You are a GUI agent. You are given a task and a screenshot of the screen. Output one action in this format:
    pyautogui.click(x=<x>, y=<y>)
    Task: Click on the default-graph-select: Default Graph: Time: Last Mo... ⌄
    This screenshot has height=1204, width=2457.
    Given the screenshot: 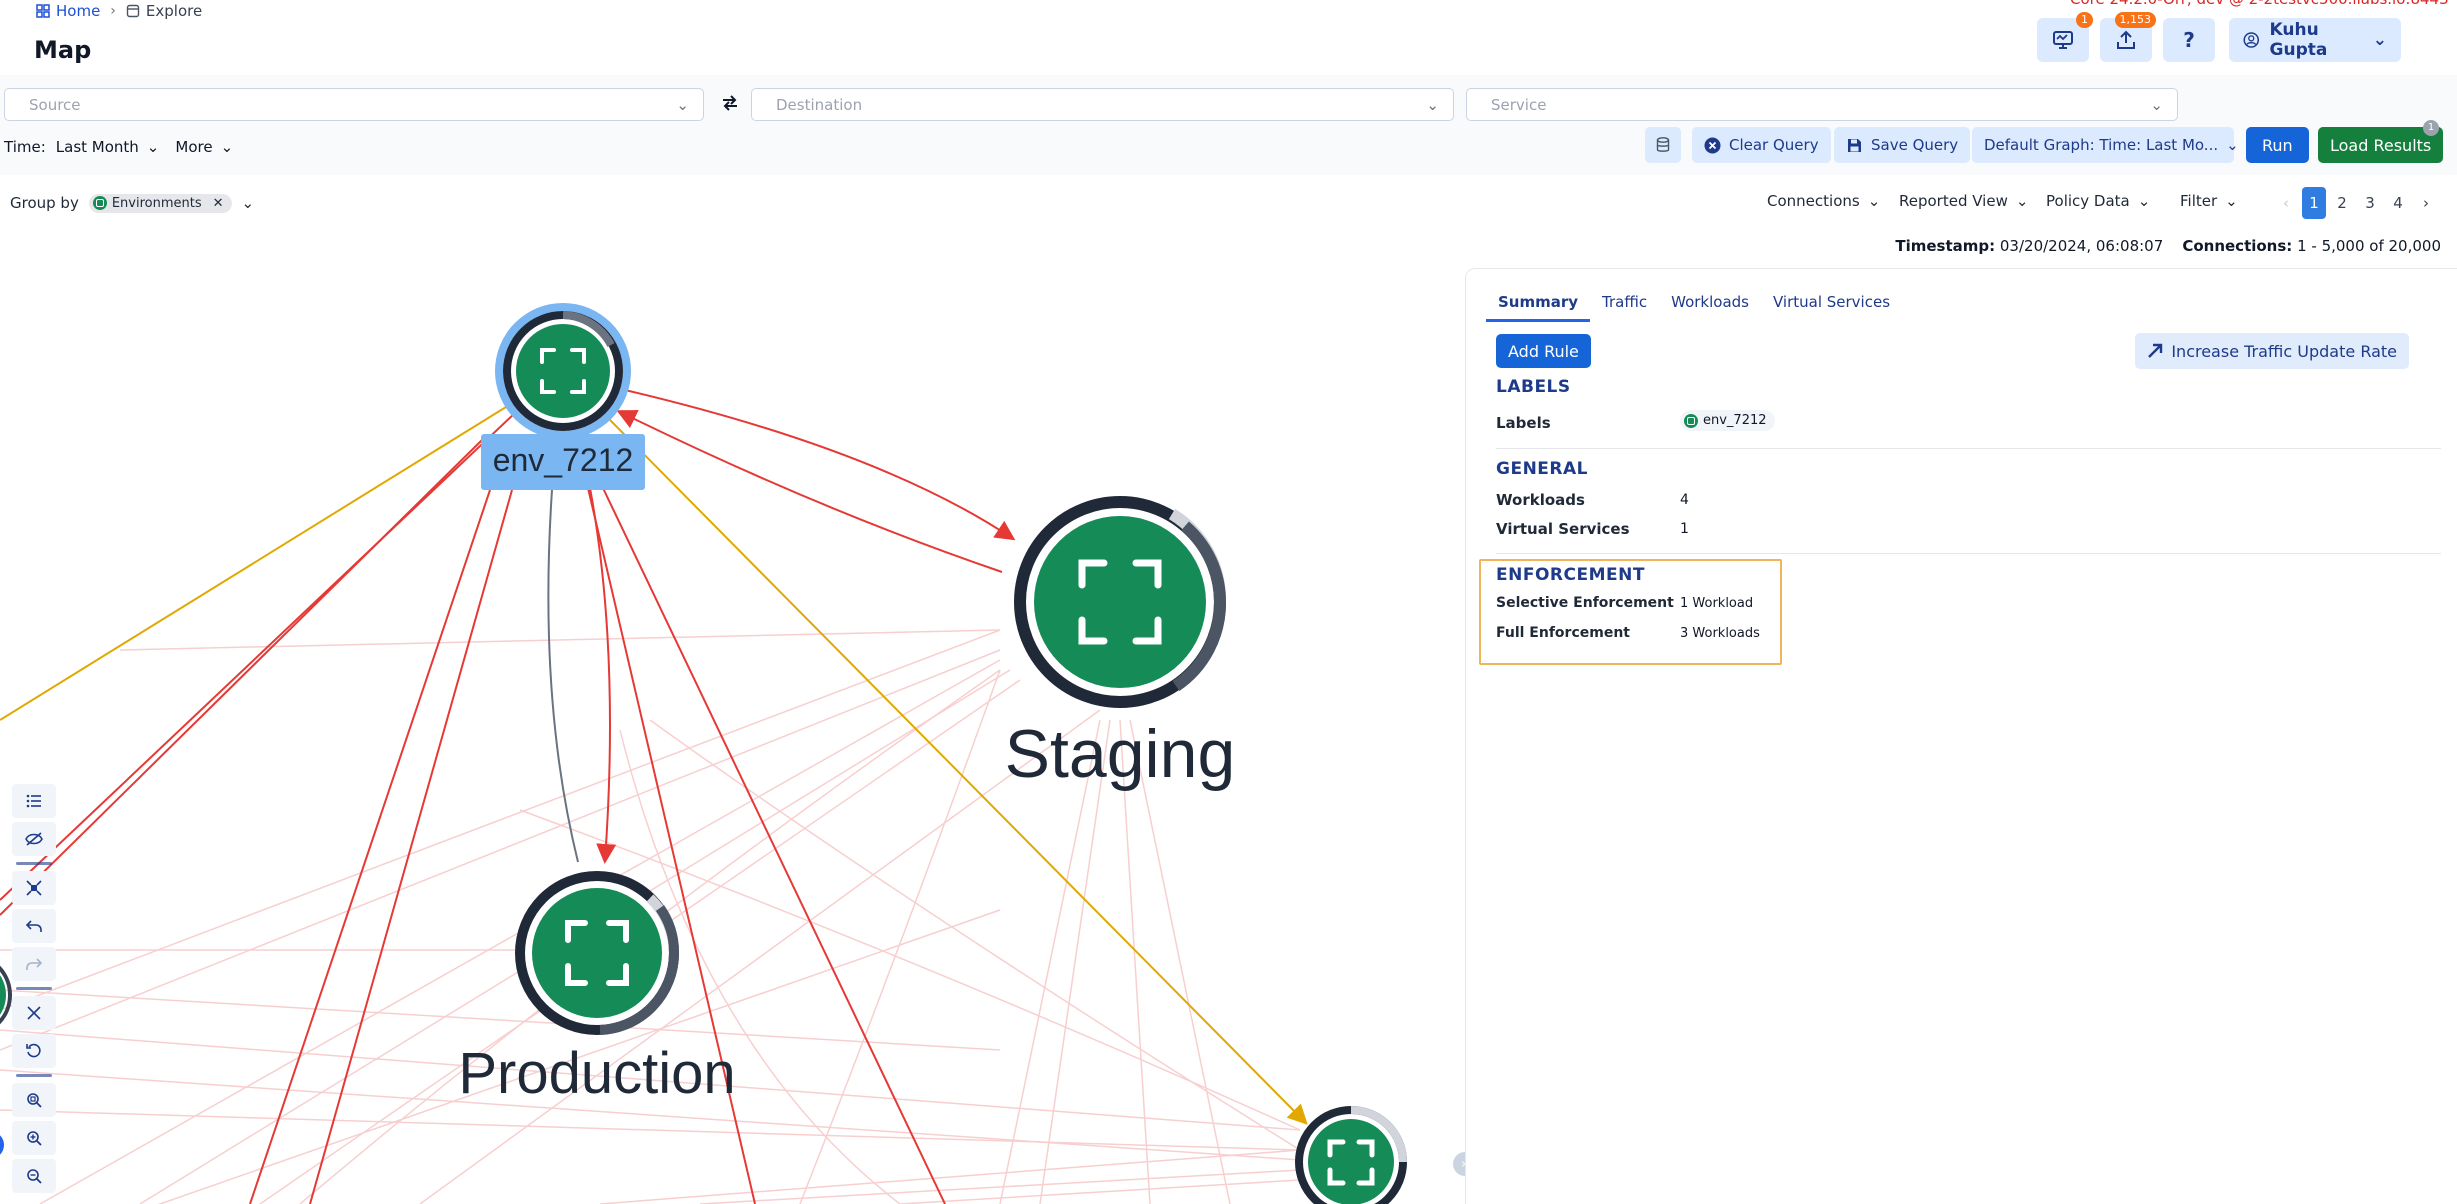 What is the action you would take?
    pyautogui.click(x=2105, y=145)
    